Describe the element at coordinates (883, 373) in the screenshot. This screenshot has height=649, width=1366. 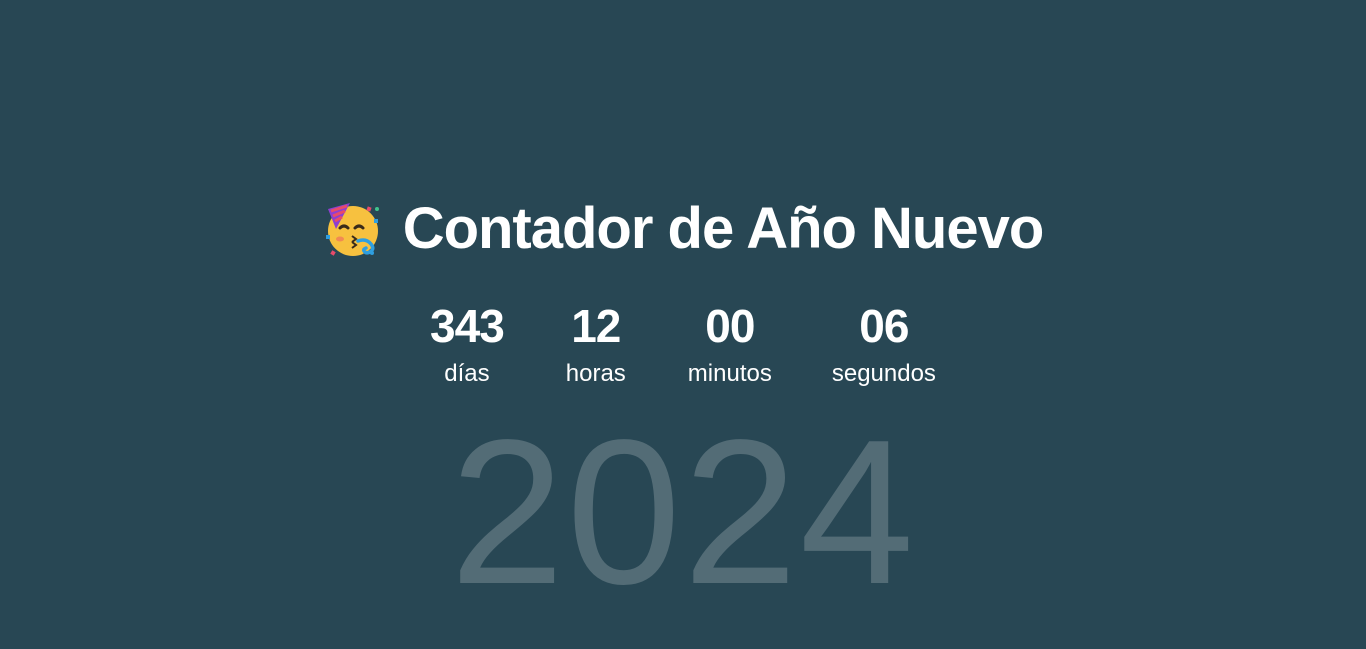
I see `seconds-label: segundos` at that location.